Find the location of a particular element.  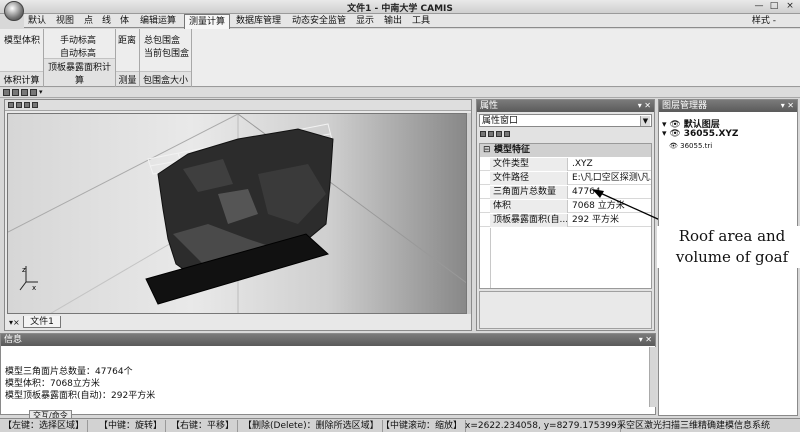

ribbon-group-measure: 距离 测量 is located at coordinates (128, 58).